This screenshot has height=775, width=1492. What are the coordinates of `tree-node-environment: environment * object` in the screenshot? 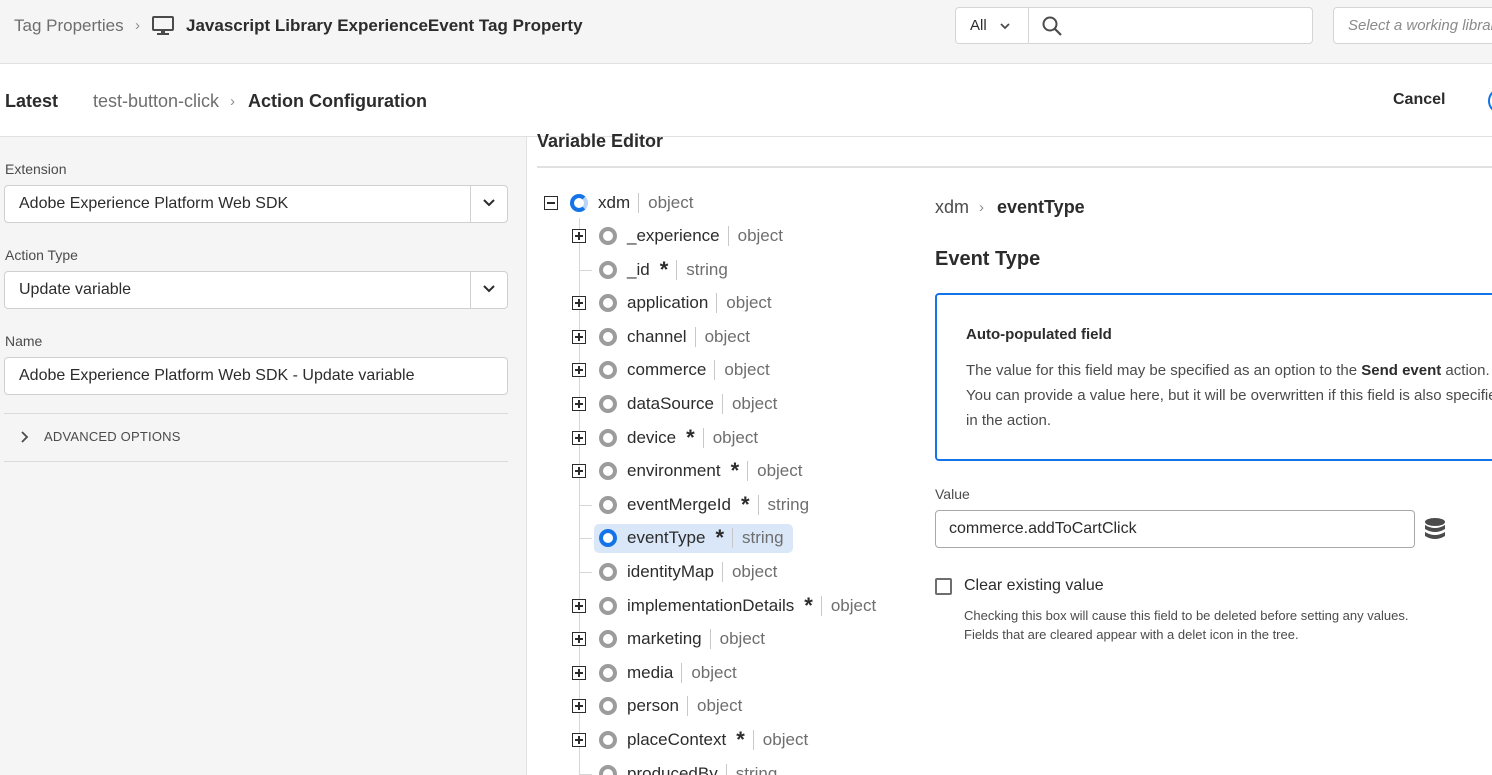 It's located at (701, 471).